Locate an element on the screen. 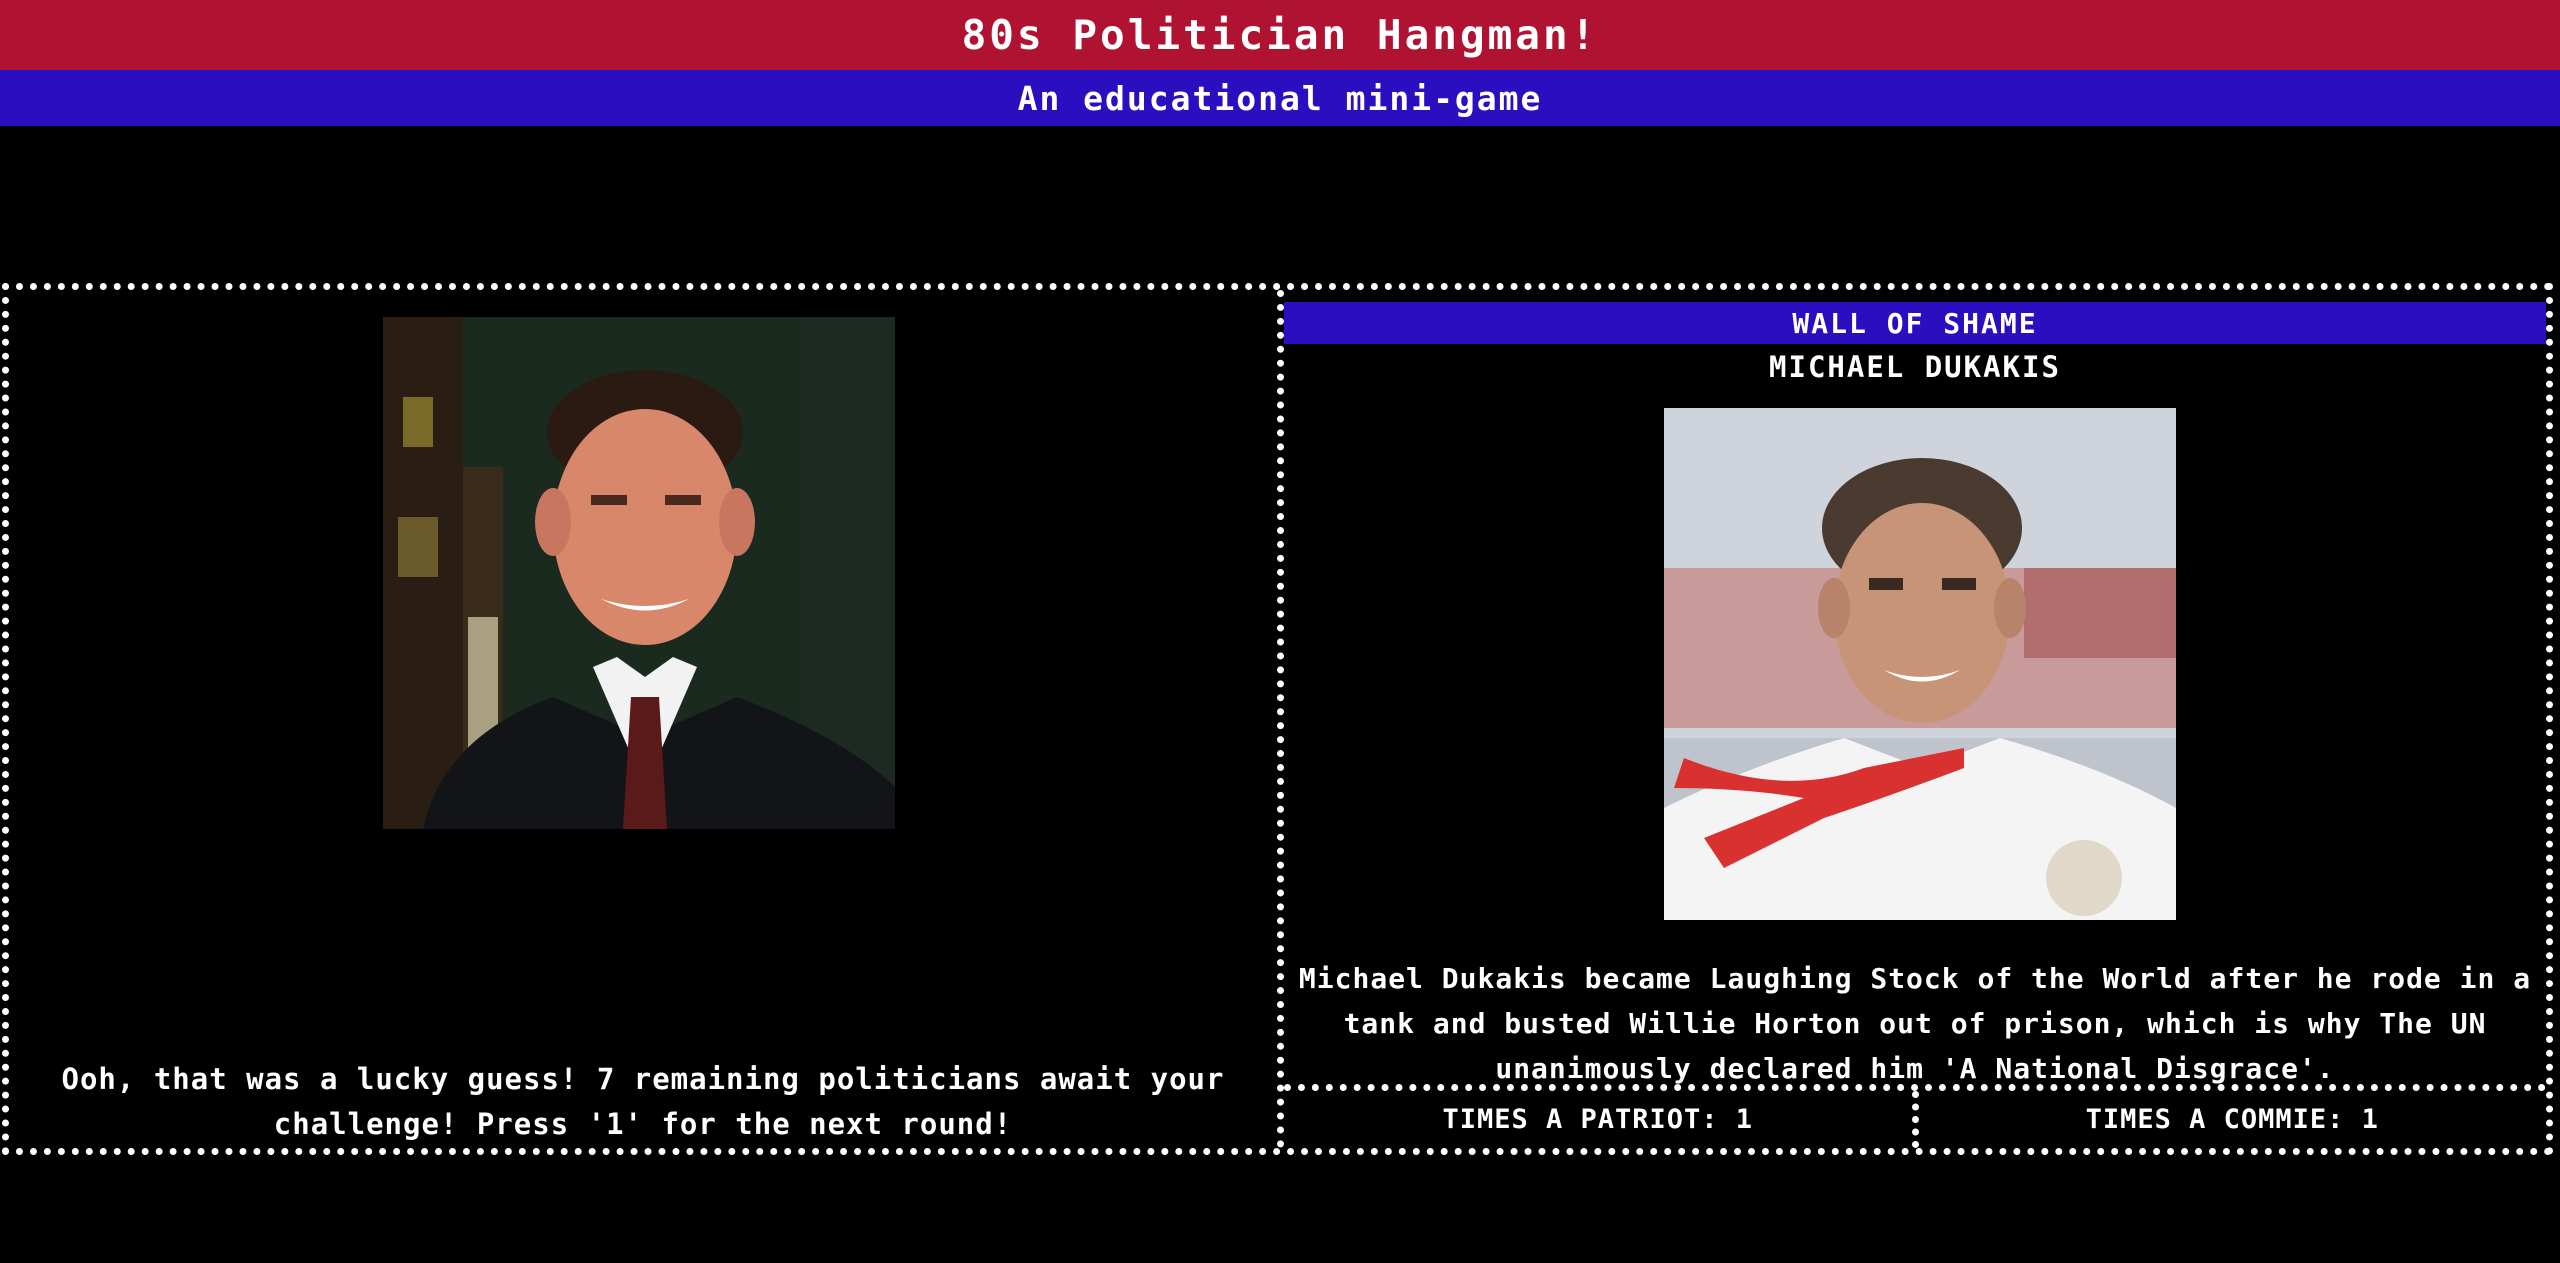 Image resolution: width=2560 pixels, height=1263 pixels. wall-of-shame-portrait-image is located at coordinates (1920, 664).